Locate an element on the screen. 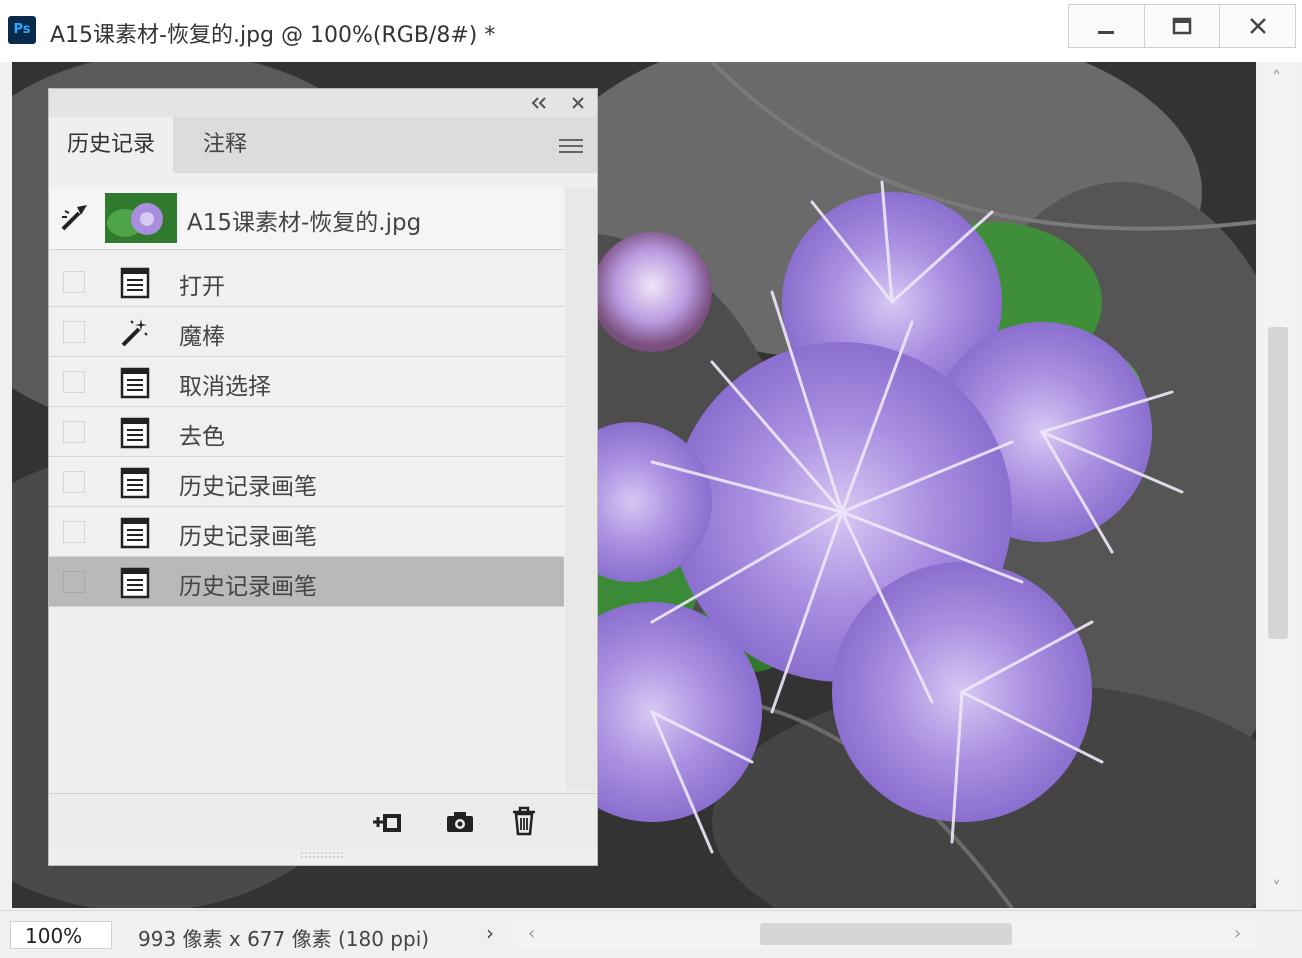 This screenshot has width=1302, height=958. scroll-right-icon: › is located at coordinates (1237, 933).